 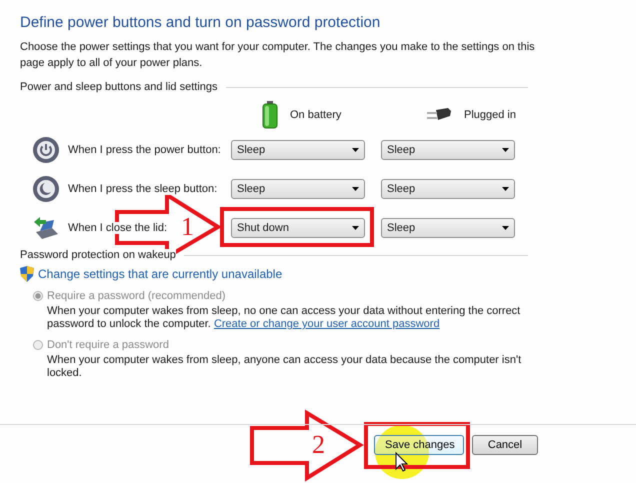 I want to click on cancel-button: Cancel, so click(x=505, y=445).